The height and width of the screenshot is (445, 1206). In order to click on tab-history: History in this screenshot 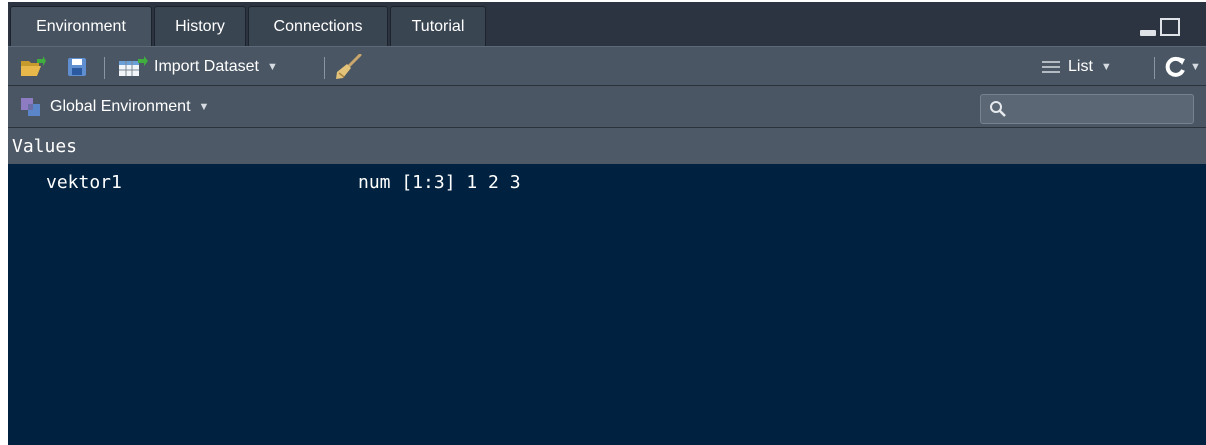, I will do `click(200, 26)`.